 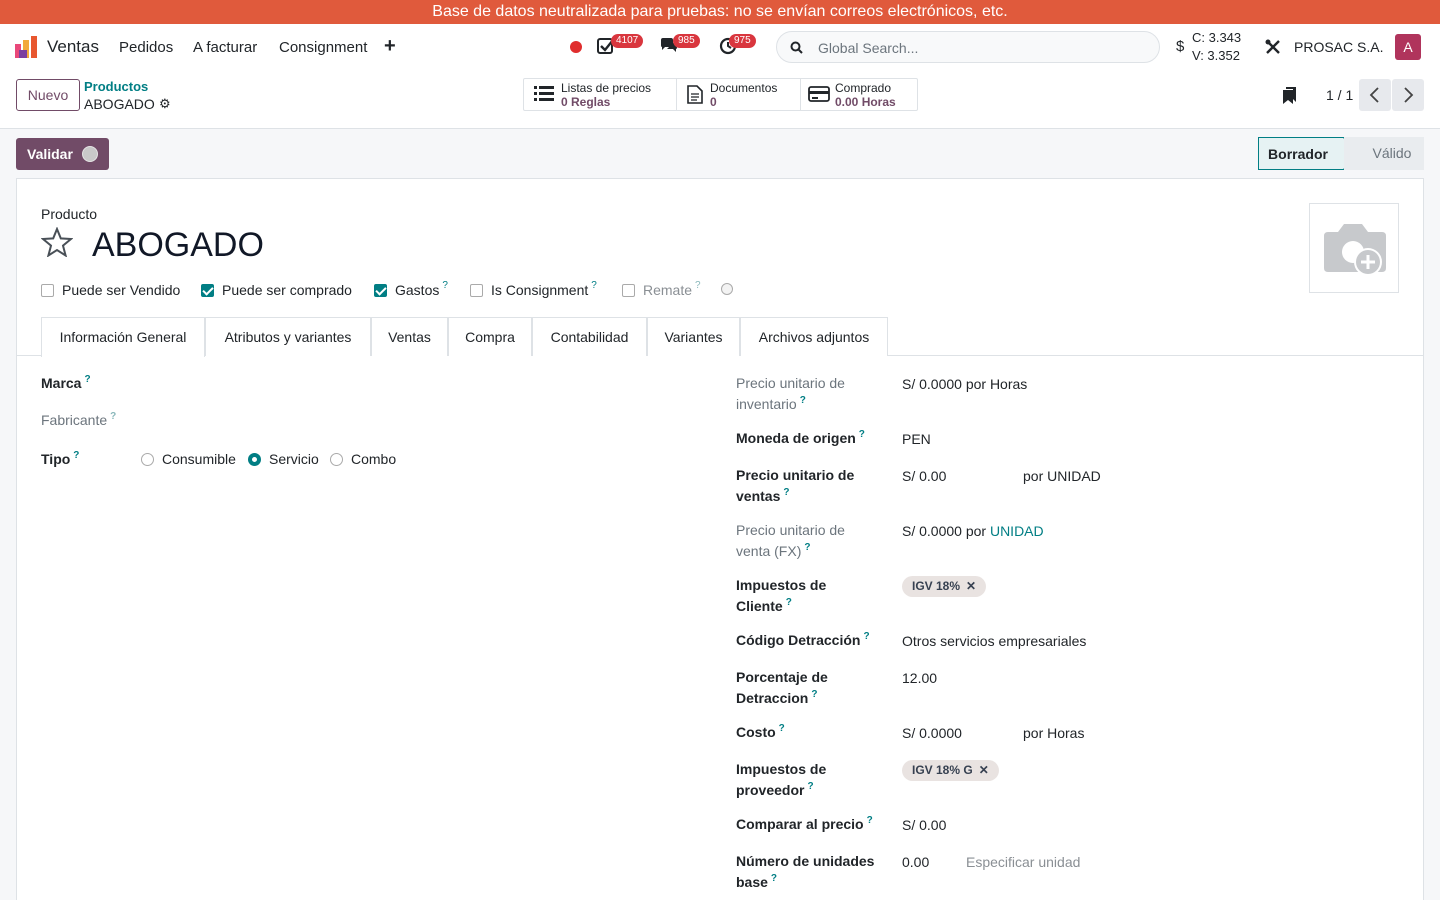 I want to click on recording-dot-icon, so click(x=576, y=47).